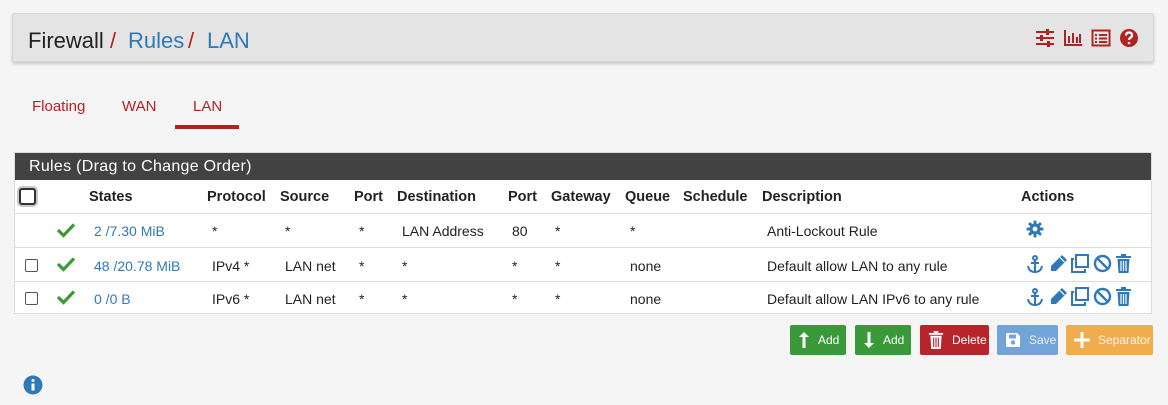  I want to click on add-top-label: Add, so click(829, 340).